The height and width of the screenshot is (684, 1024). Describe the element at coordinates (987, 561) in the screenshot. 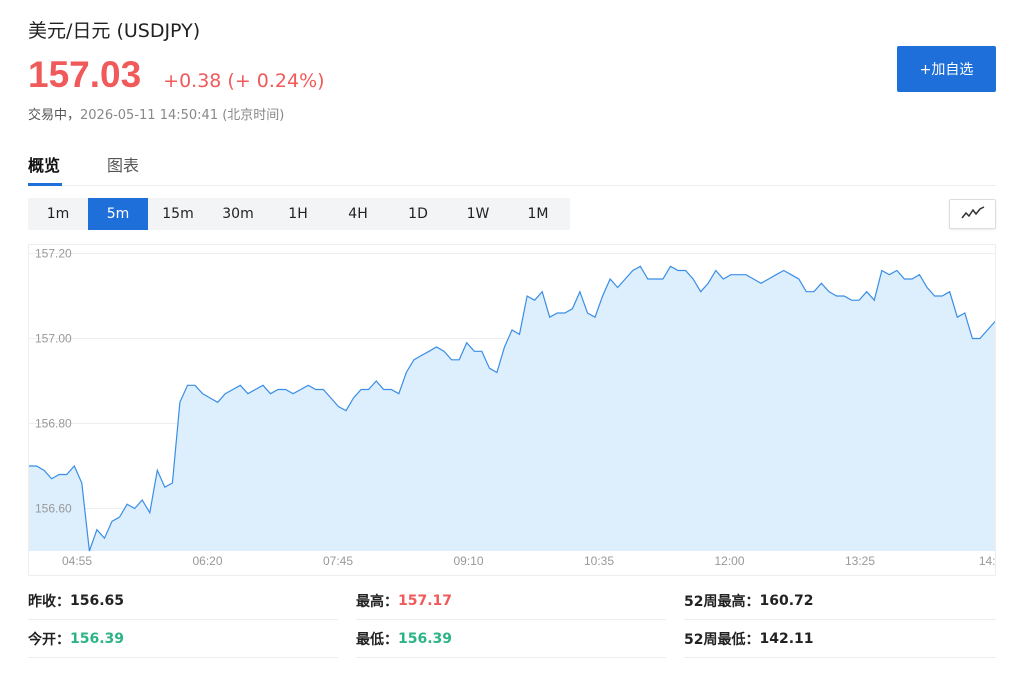

I see `x-tick-label: 14:5` at that location.